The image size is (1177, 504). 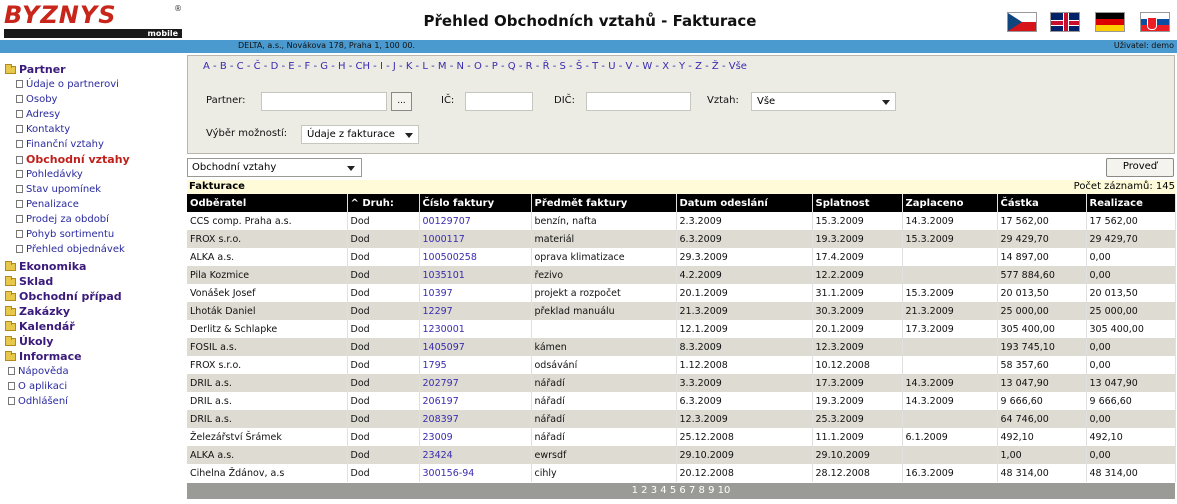 What do you see at coordinates (442, 66) in the screenshot?
I see `alphabet-letter-link: M` at bounding box center [442, 66].